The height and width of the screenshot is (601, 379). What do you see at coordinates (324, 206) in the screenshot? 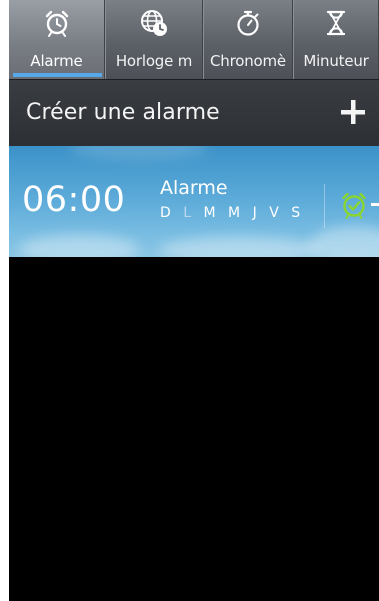
I see `divider` at bounding box center [324, 206].